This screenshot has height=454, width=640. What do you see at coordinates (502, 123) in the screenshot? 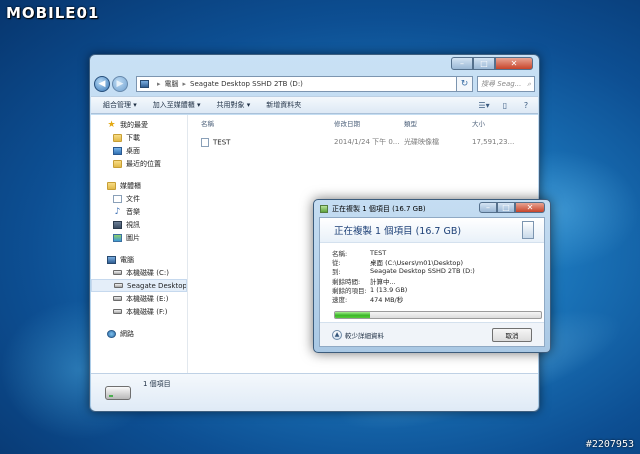
I see `column-size: 大小` at bounding box center [502, 123].